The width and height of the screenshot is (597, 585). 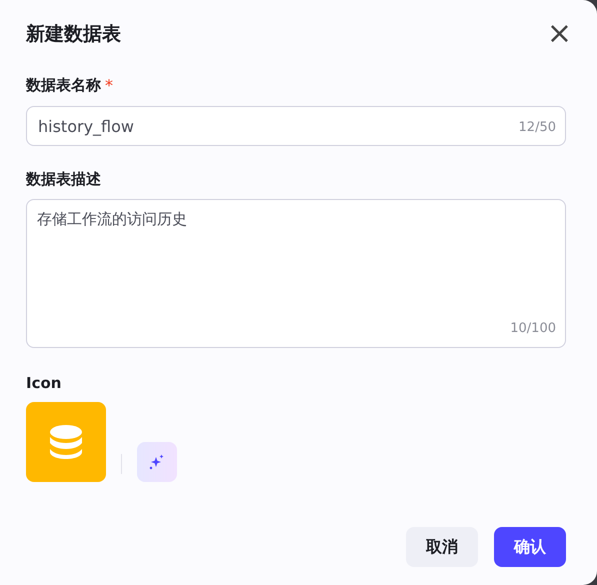 I want to click on ai-generate-button, so click(x=157, y=462).